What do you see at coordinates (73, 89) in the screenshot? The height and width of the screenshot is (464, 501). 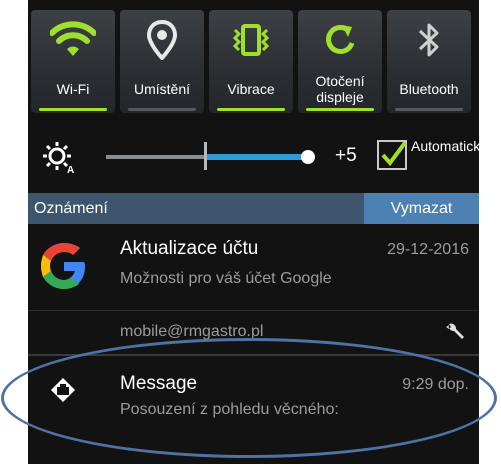 I see `wifi-label: Wi-Fi` at bounding box center [73, 89].